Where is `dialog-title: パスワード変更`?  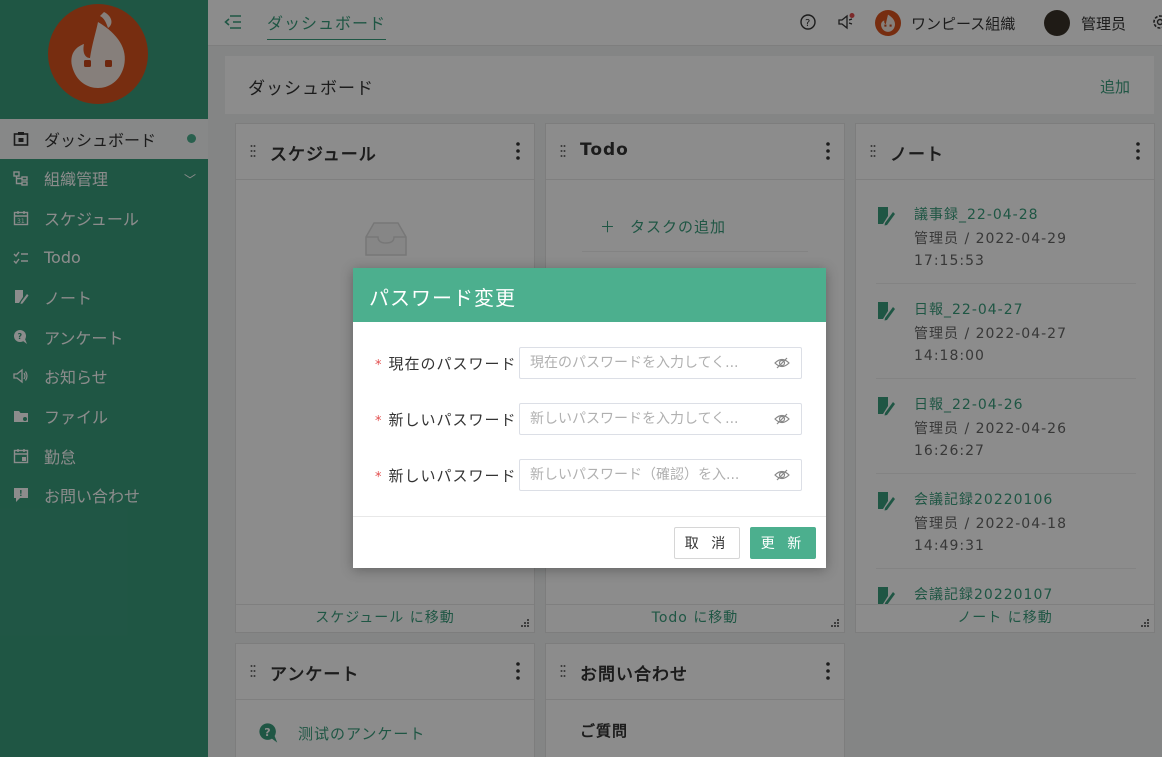 dialog-title: パスワード変更 is located at coordinates (589, 295).